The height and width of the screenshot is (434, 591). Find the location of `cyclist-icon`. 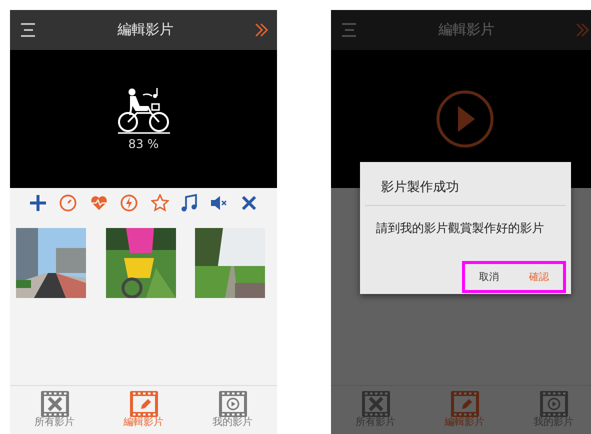

cyclist-icon is located at coordinates (143, 111).